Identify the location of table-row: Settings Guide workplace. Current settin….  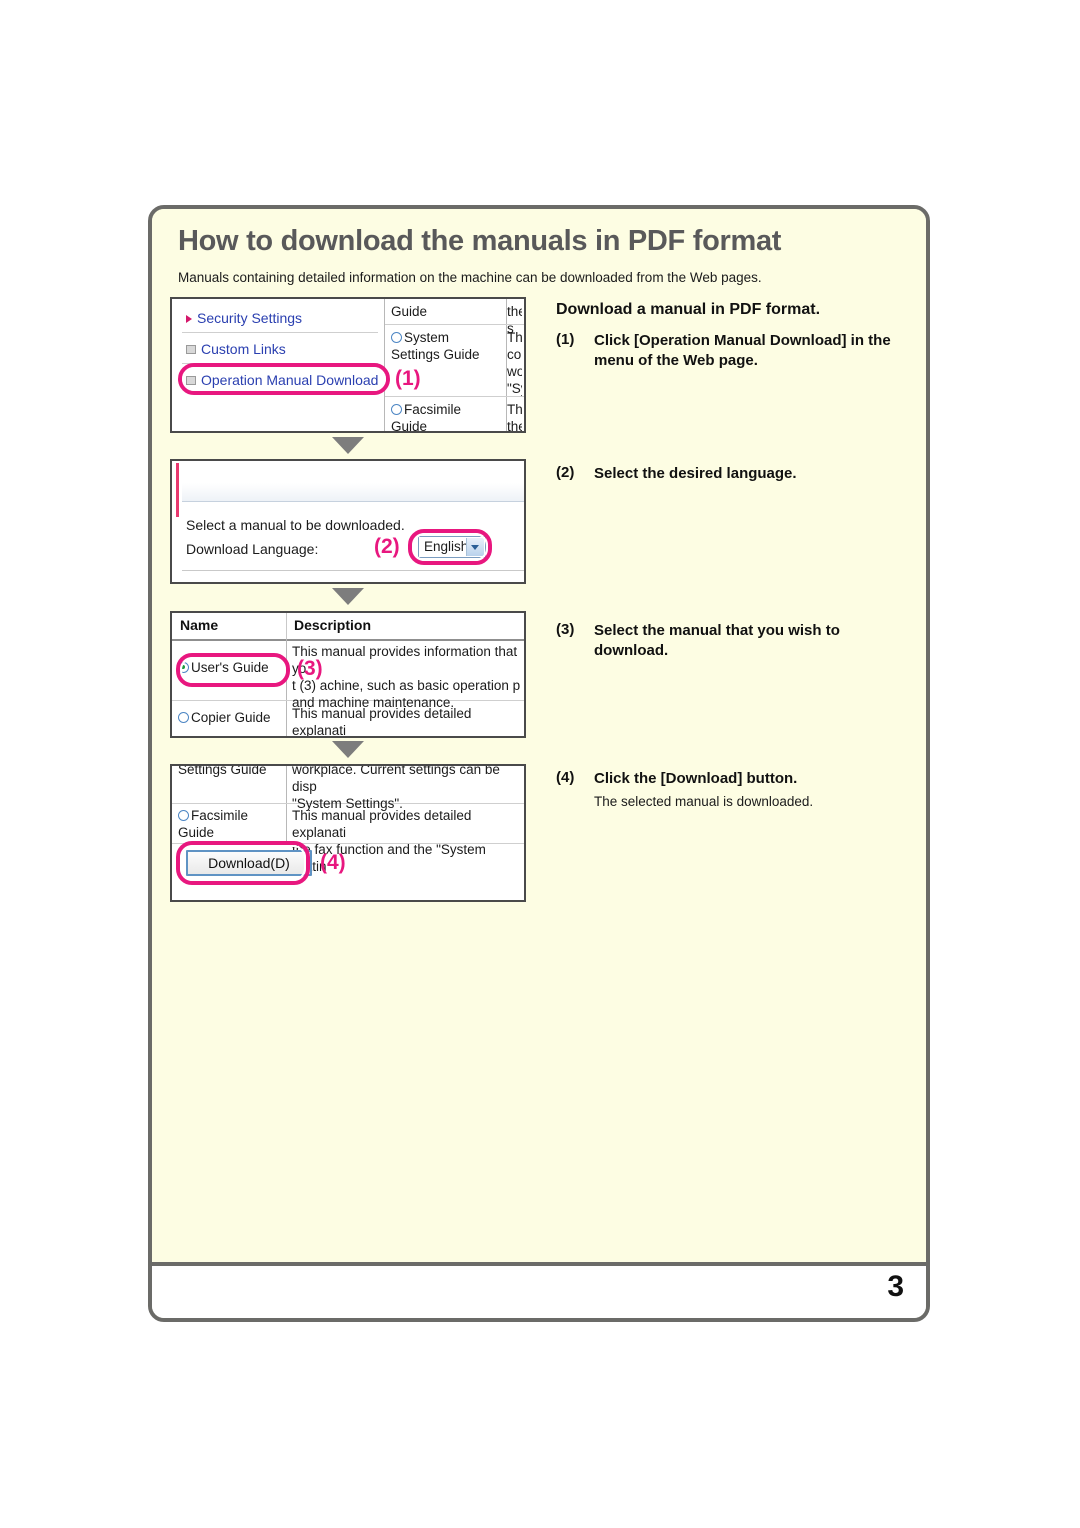
(348, 787).